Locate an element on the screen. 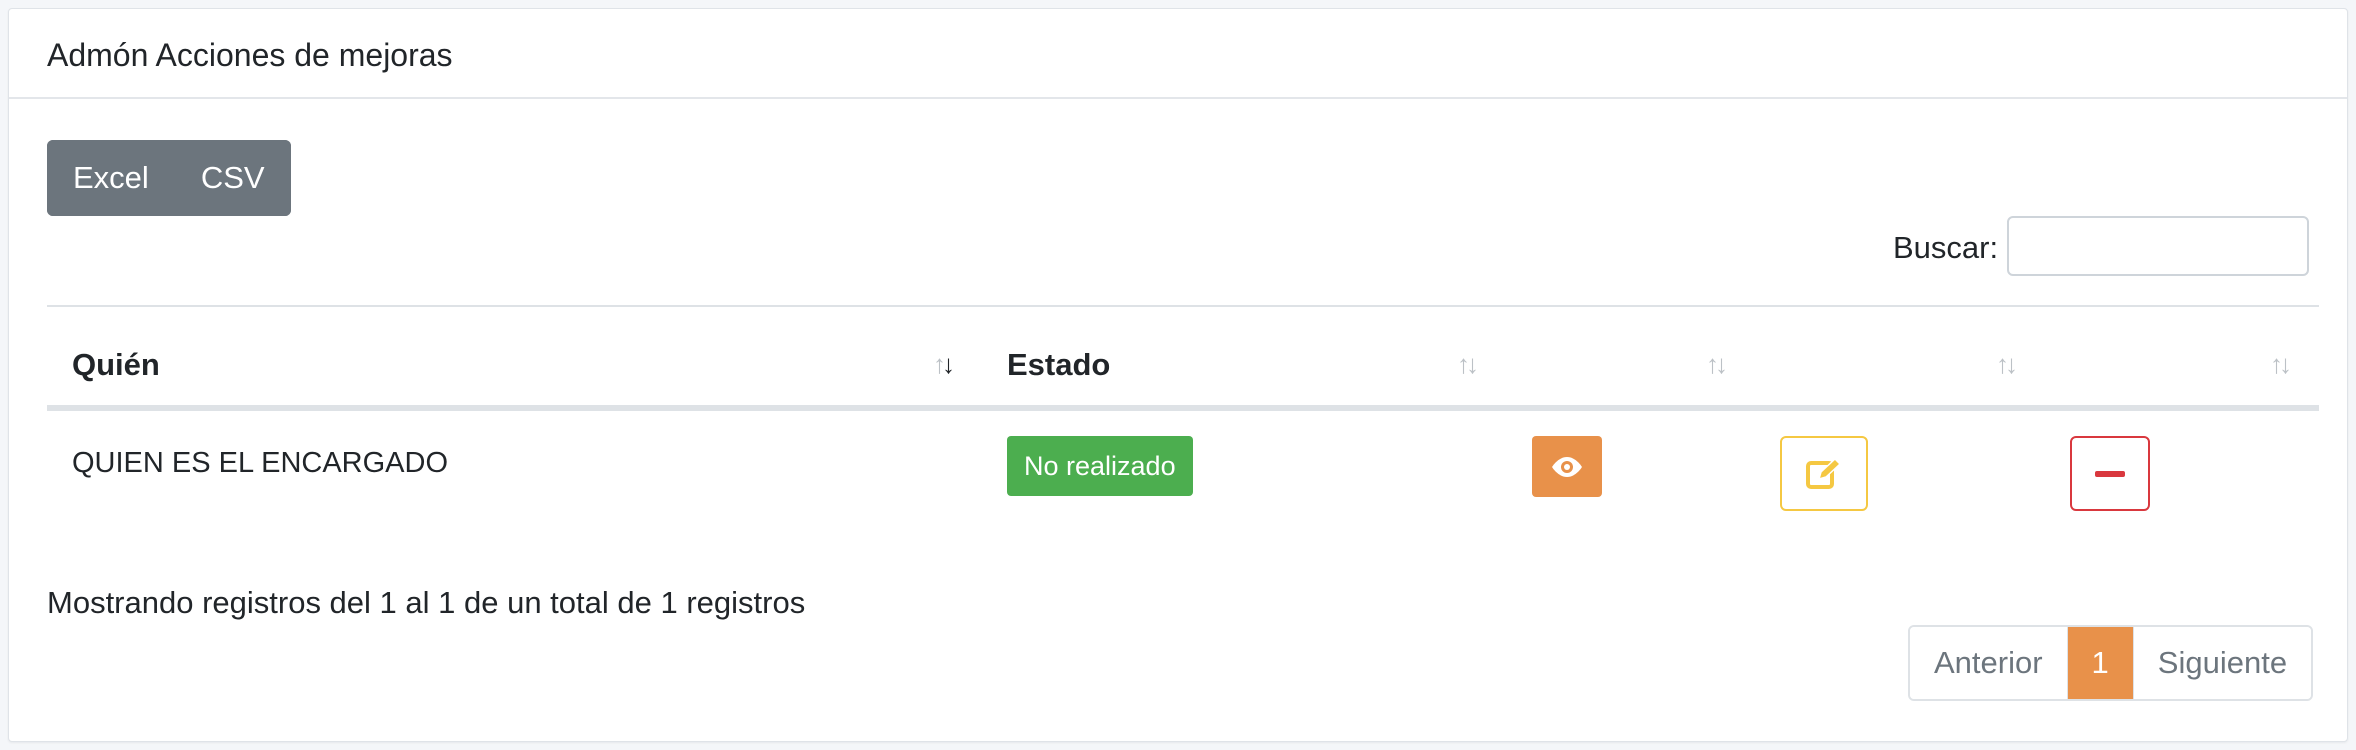 The image size is (2356, 750). search-label: Buscar: is located at coordinates (1946, 247).